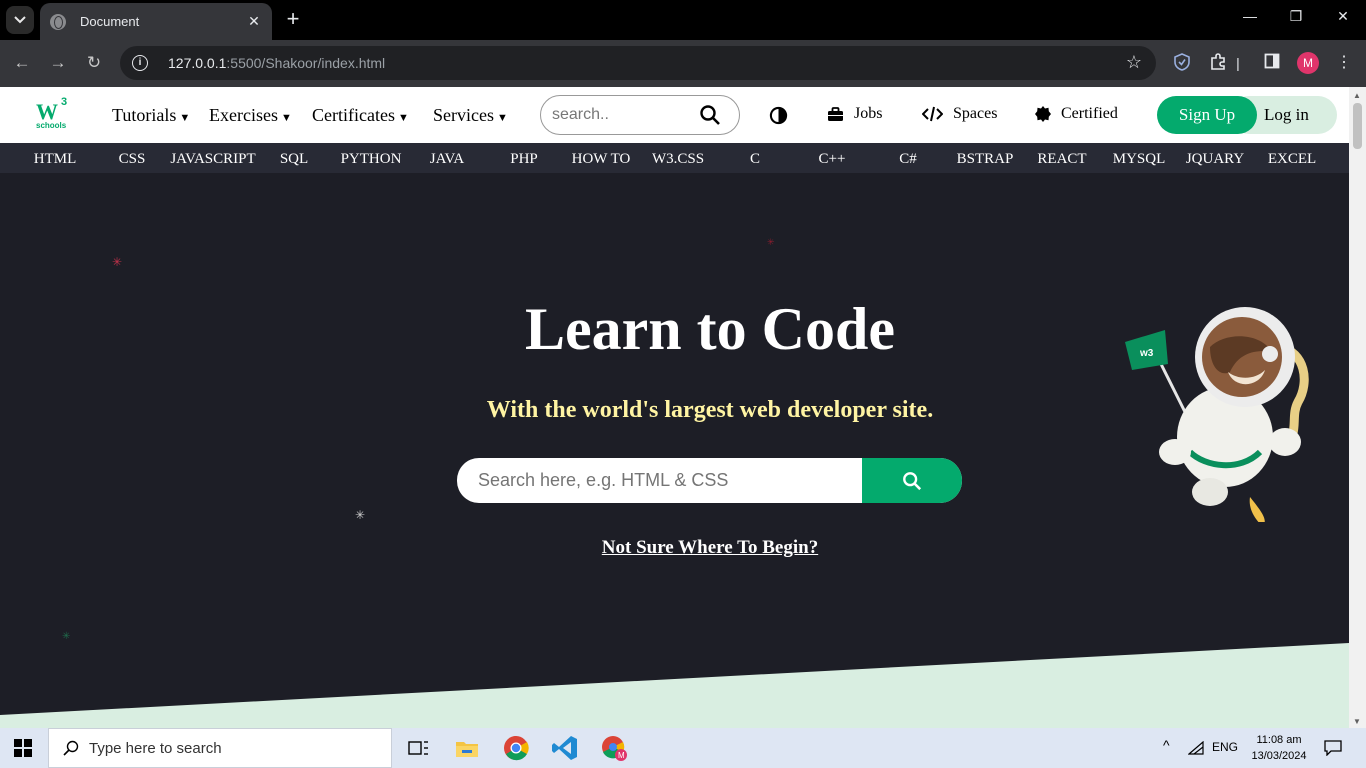  Describe the element at coordinates (463, 115) in the screenshot. I see `menu-label: Services` at that location.